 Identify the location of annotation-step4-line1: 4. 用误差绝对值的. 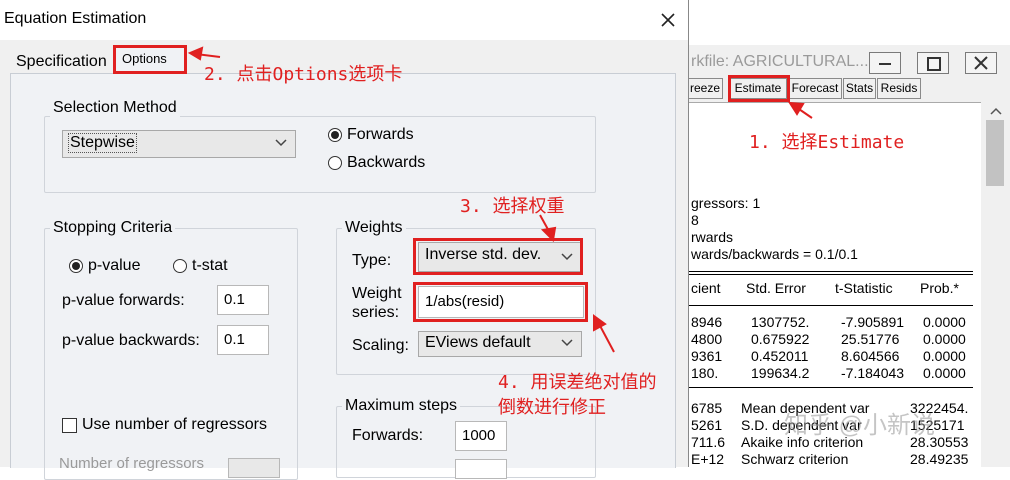
(577, 382).